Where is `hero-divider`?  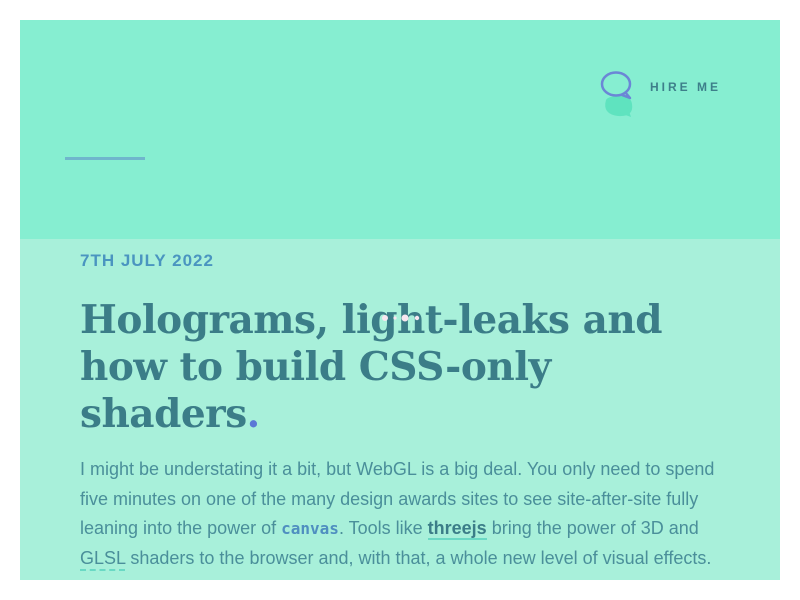 hero-divider is located at coordinates (105, 158).